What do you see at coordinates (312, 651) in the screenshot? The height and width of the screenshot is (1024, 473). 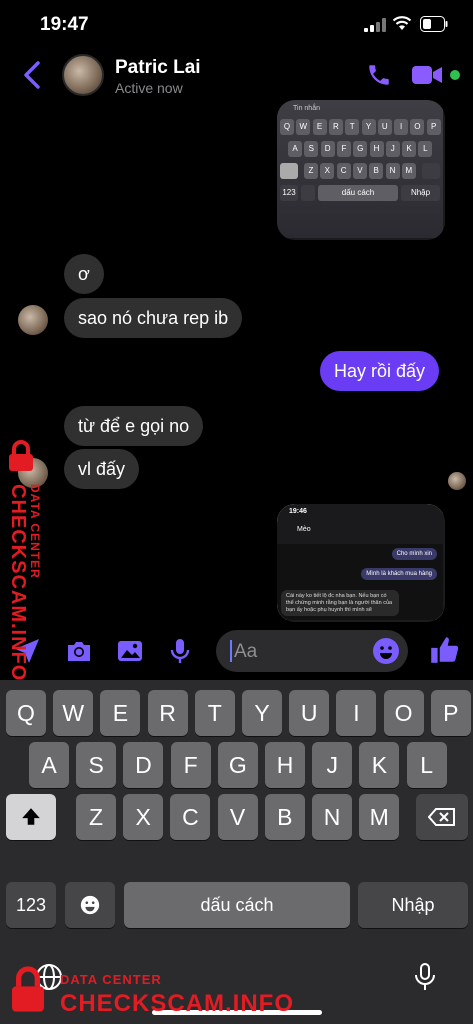 I see `message-input: Aa` at bounding box center [312, 651].